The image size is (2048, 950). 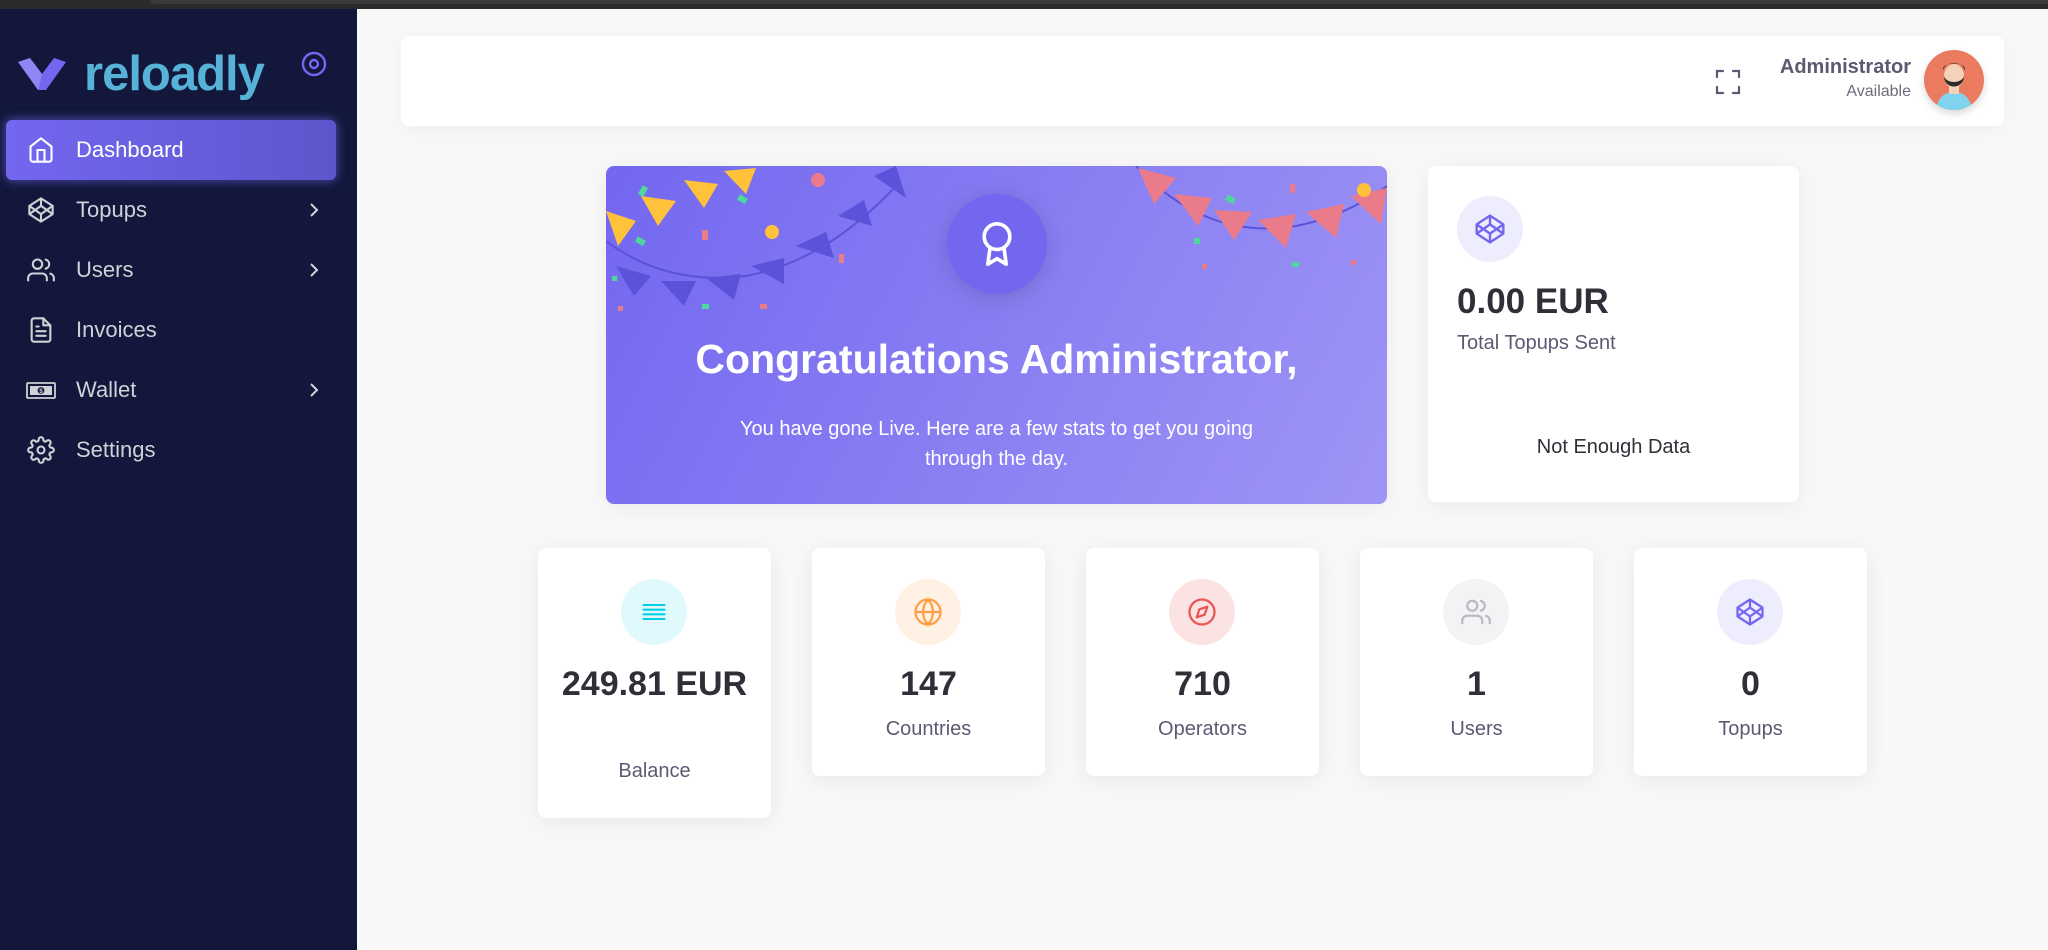 I want to click on user-name: Administrator, so click(x=1845, y=67).